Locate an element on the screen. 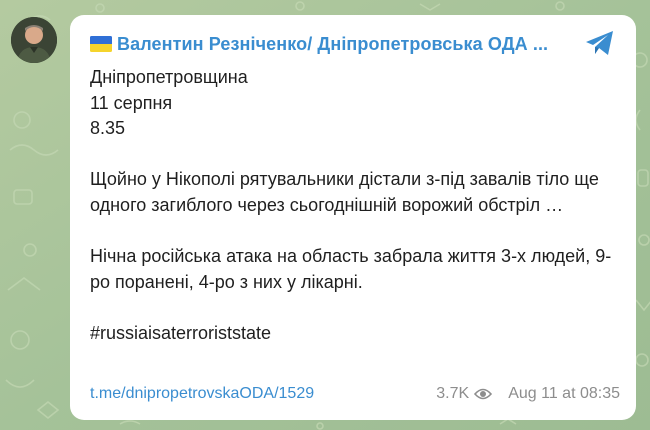  message-hashtag: #russiaisaterroriststate is located at coordinates (181, 332).